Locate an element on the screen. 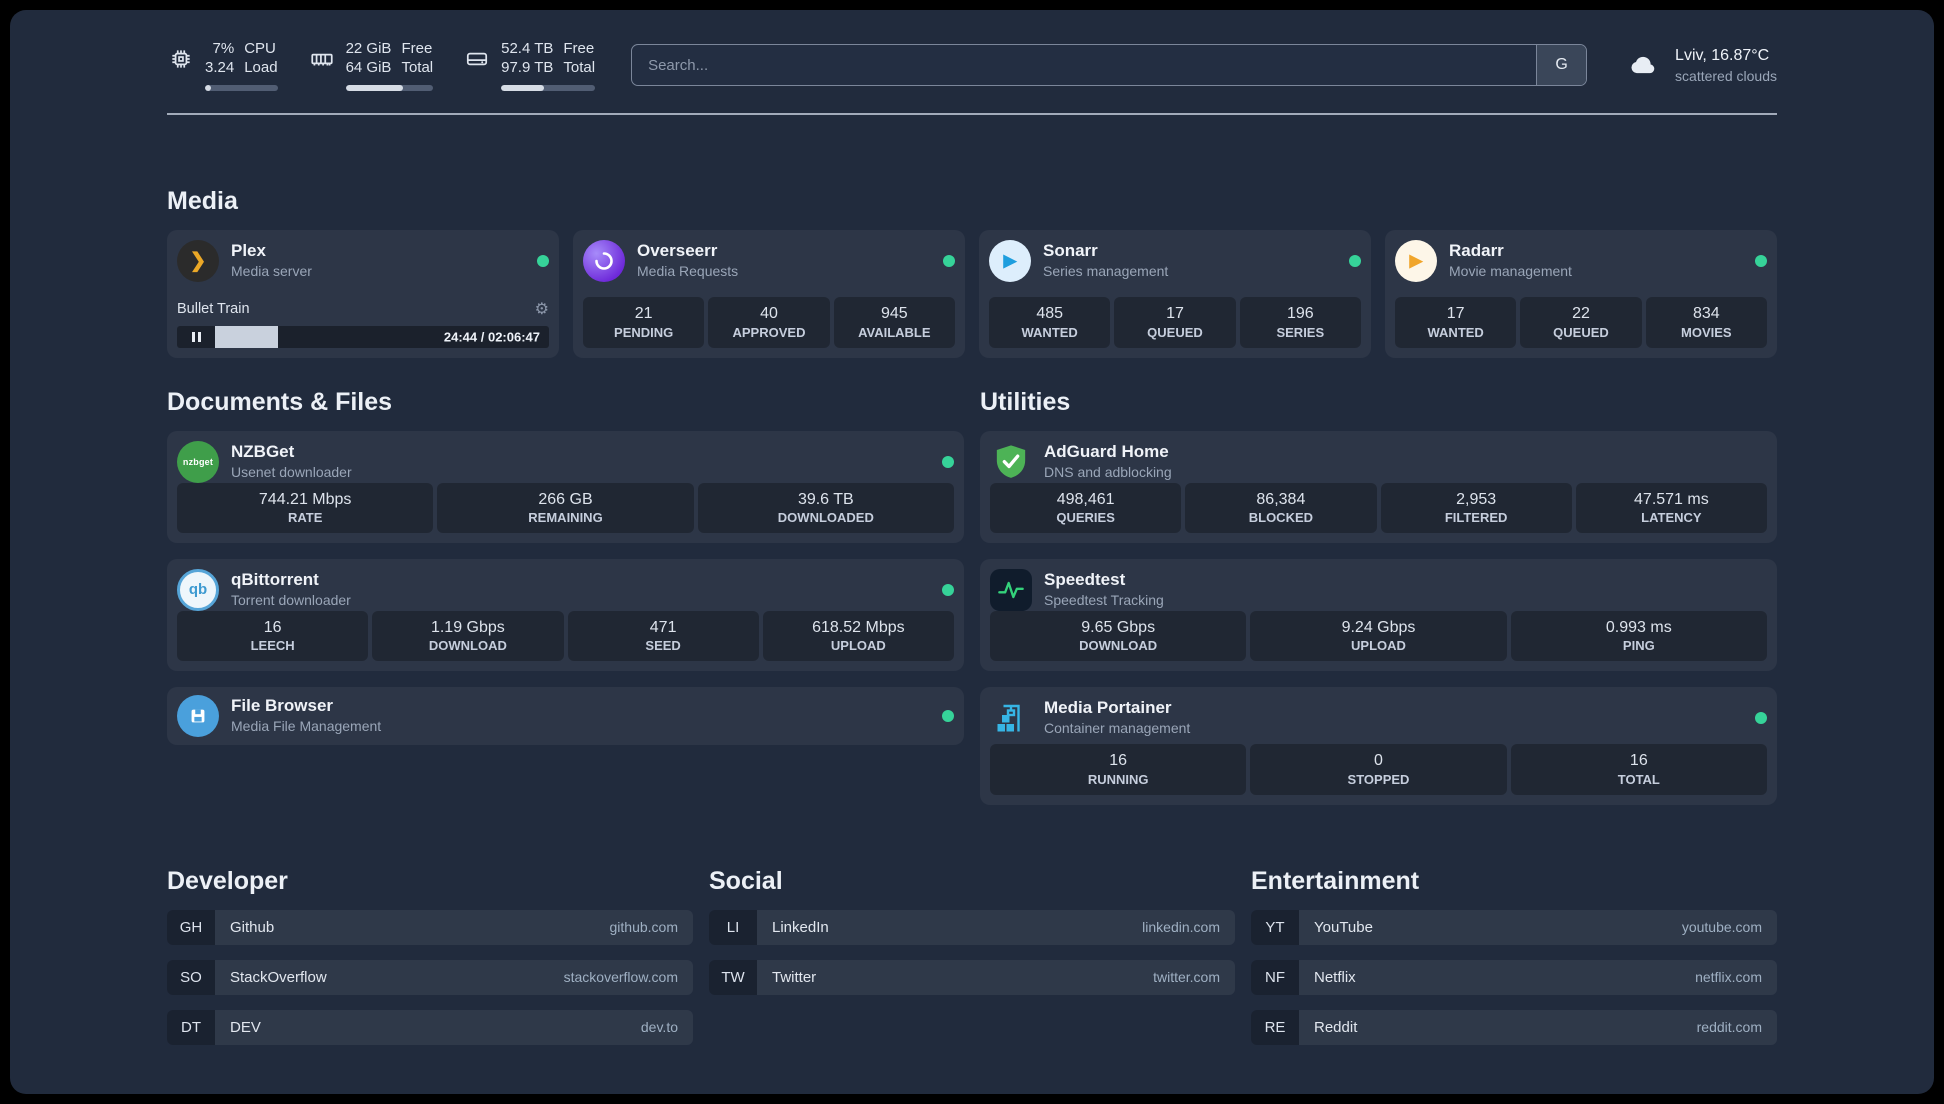  section-title-developer: Developer is located at coordinates (227, 880).